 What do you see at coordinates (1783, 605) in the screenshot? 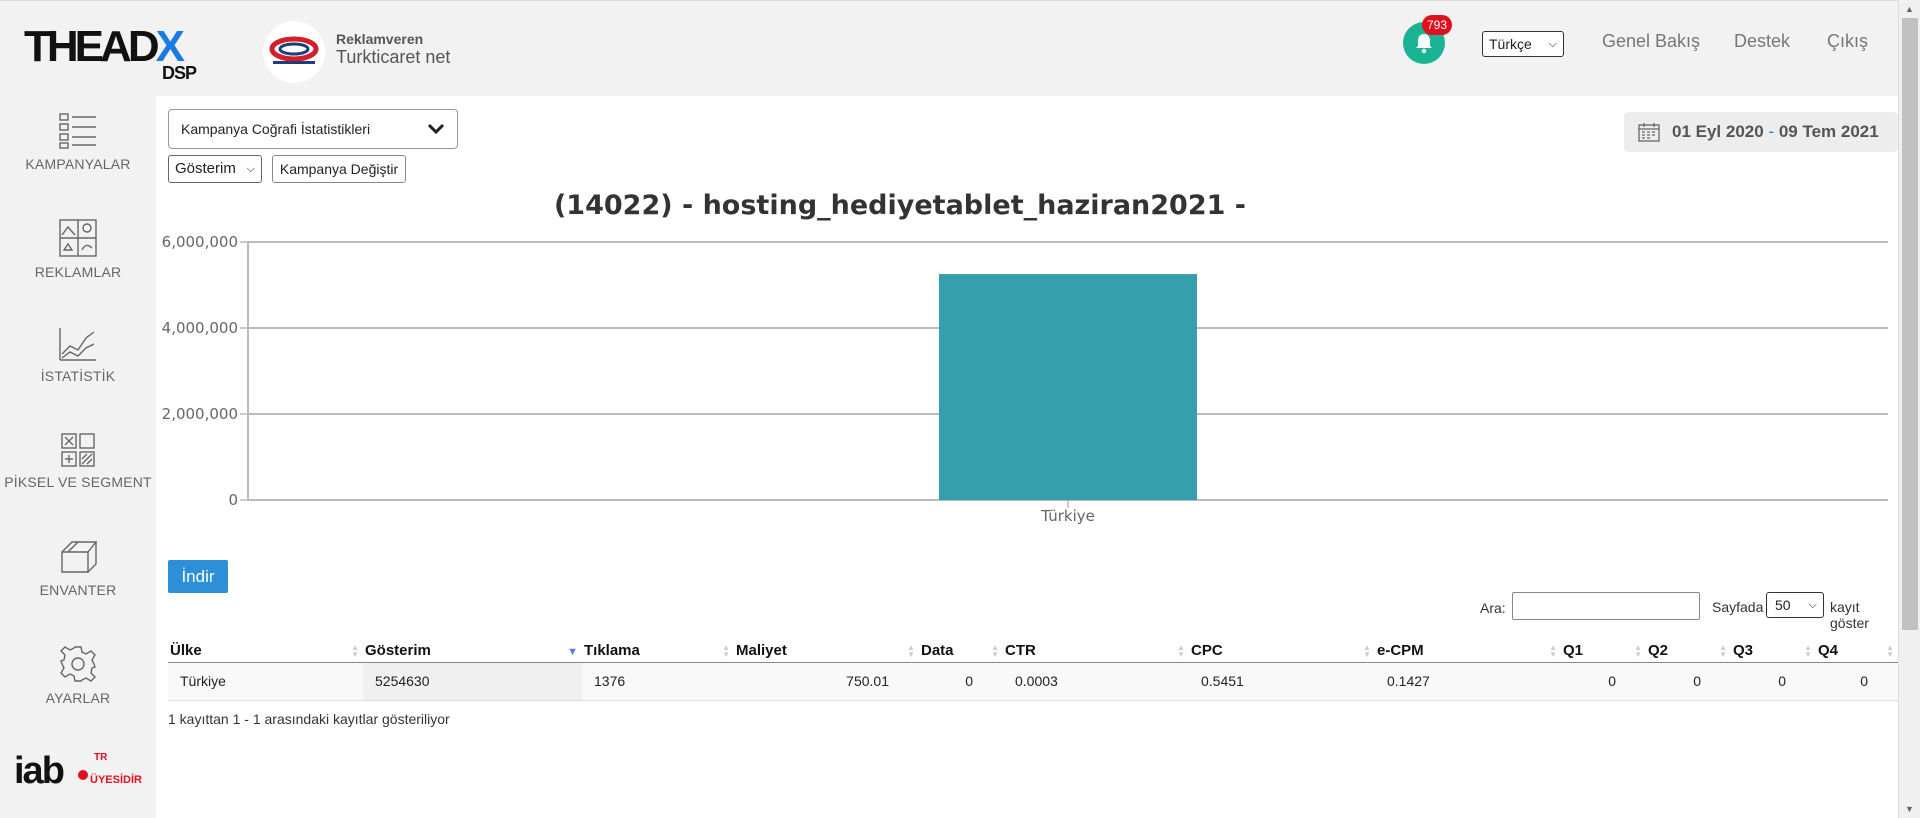
I see `page-size-value: 50` at bounding box center [1783, 605].